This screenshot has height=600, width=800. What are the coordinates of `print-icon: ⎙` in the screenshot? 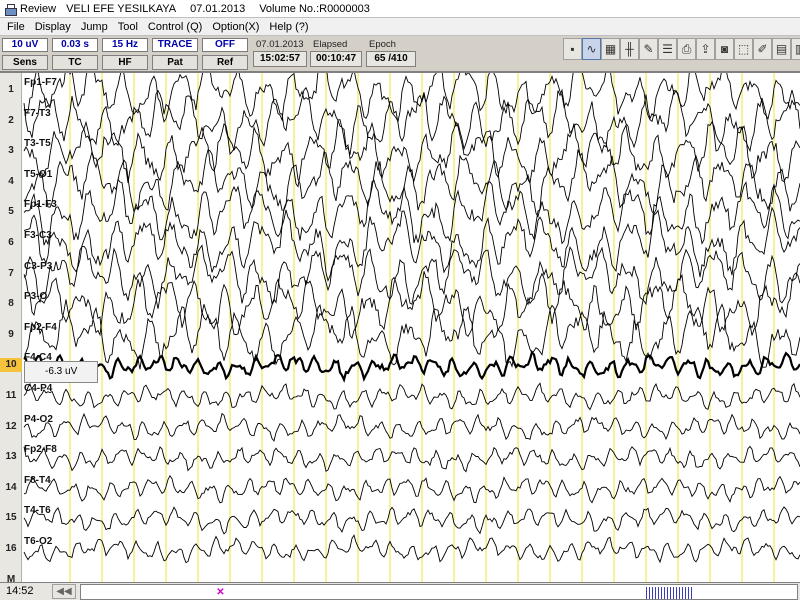 It's located at (686, 49).